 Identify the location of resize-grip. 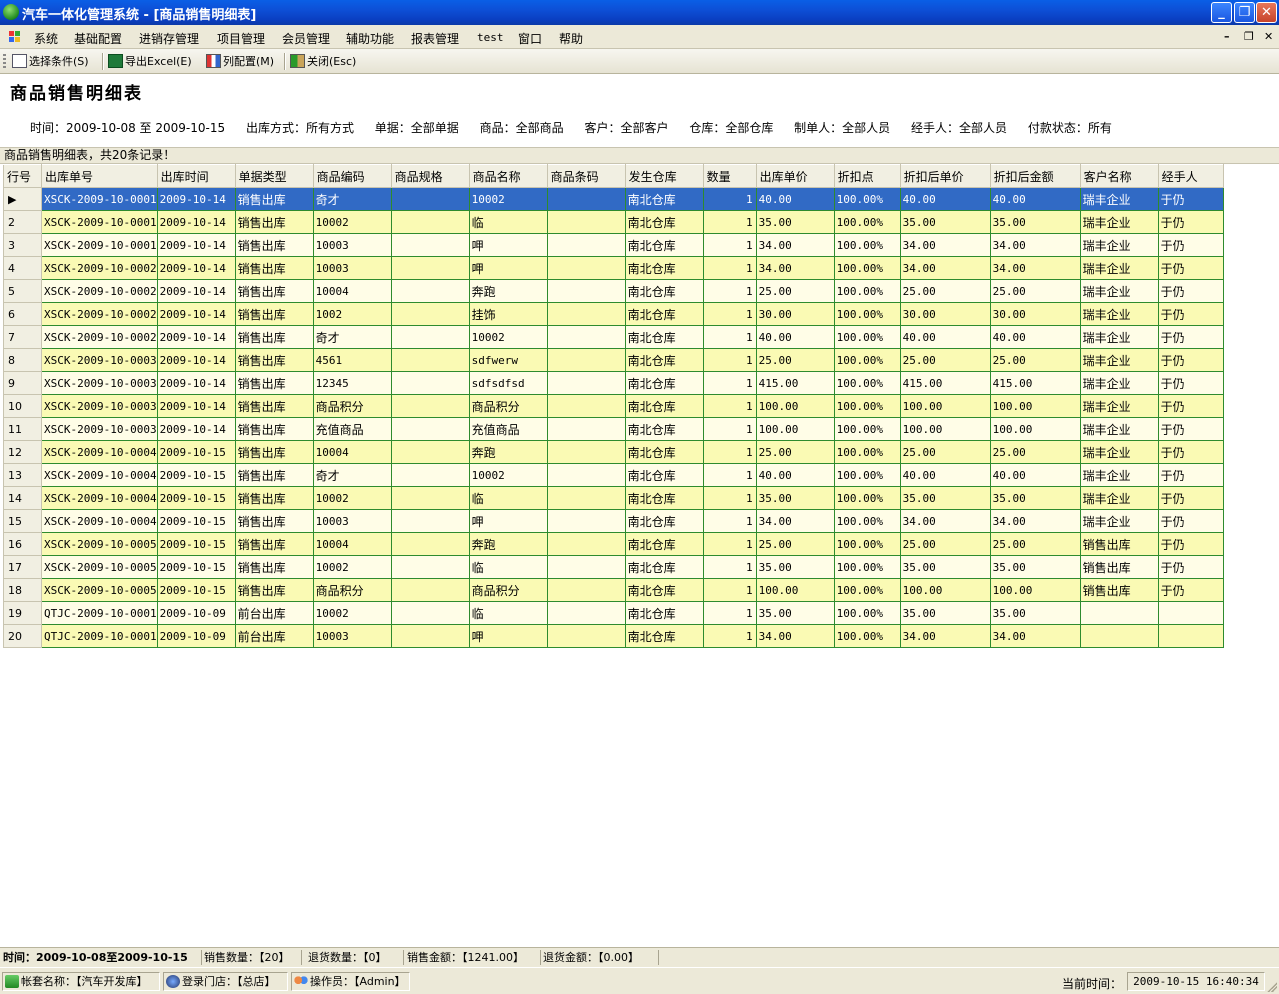
(1272, 987).